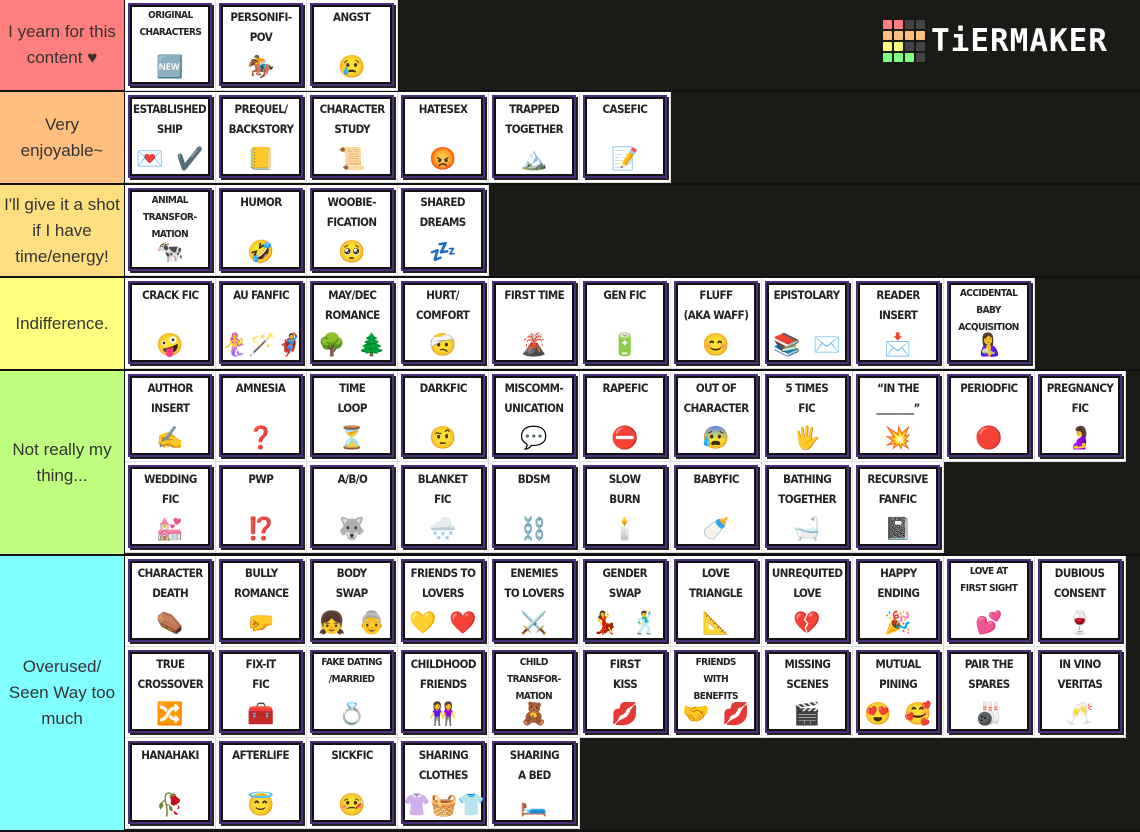 This screenshot has height=832, width=1140. Describe the element at coordinates (62, 323) in the screenshot. I see `tier-label: Indifference.` at that location.